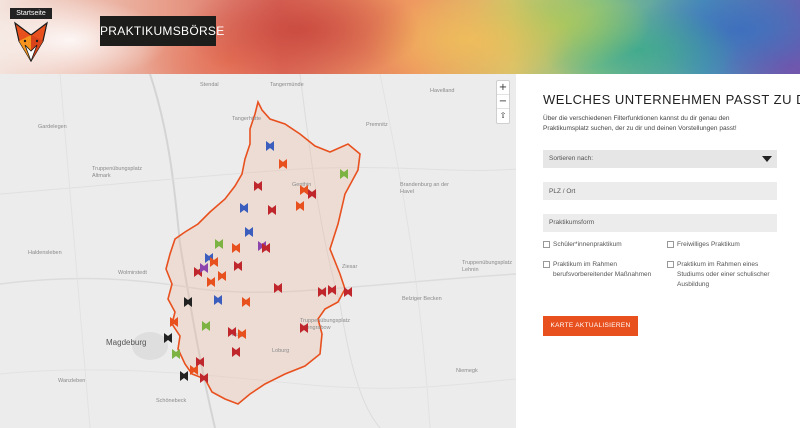 The height and width of the screenshot is (428, 800). What do you see at coordinates (767, 159) in the screenshot?
I see `chevron-down-icon` at bounding box center [767, 159].